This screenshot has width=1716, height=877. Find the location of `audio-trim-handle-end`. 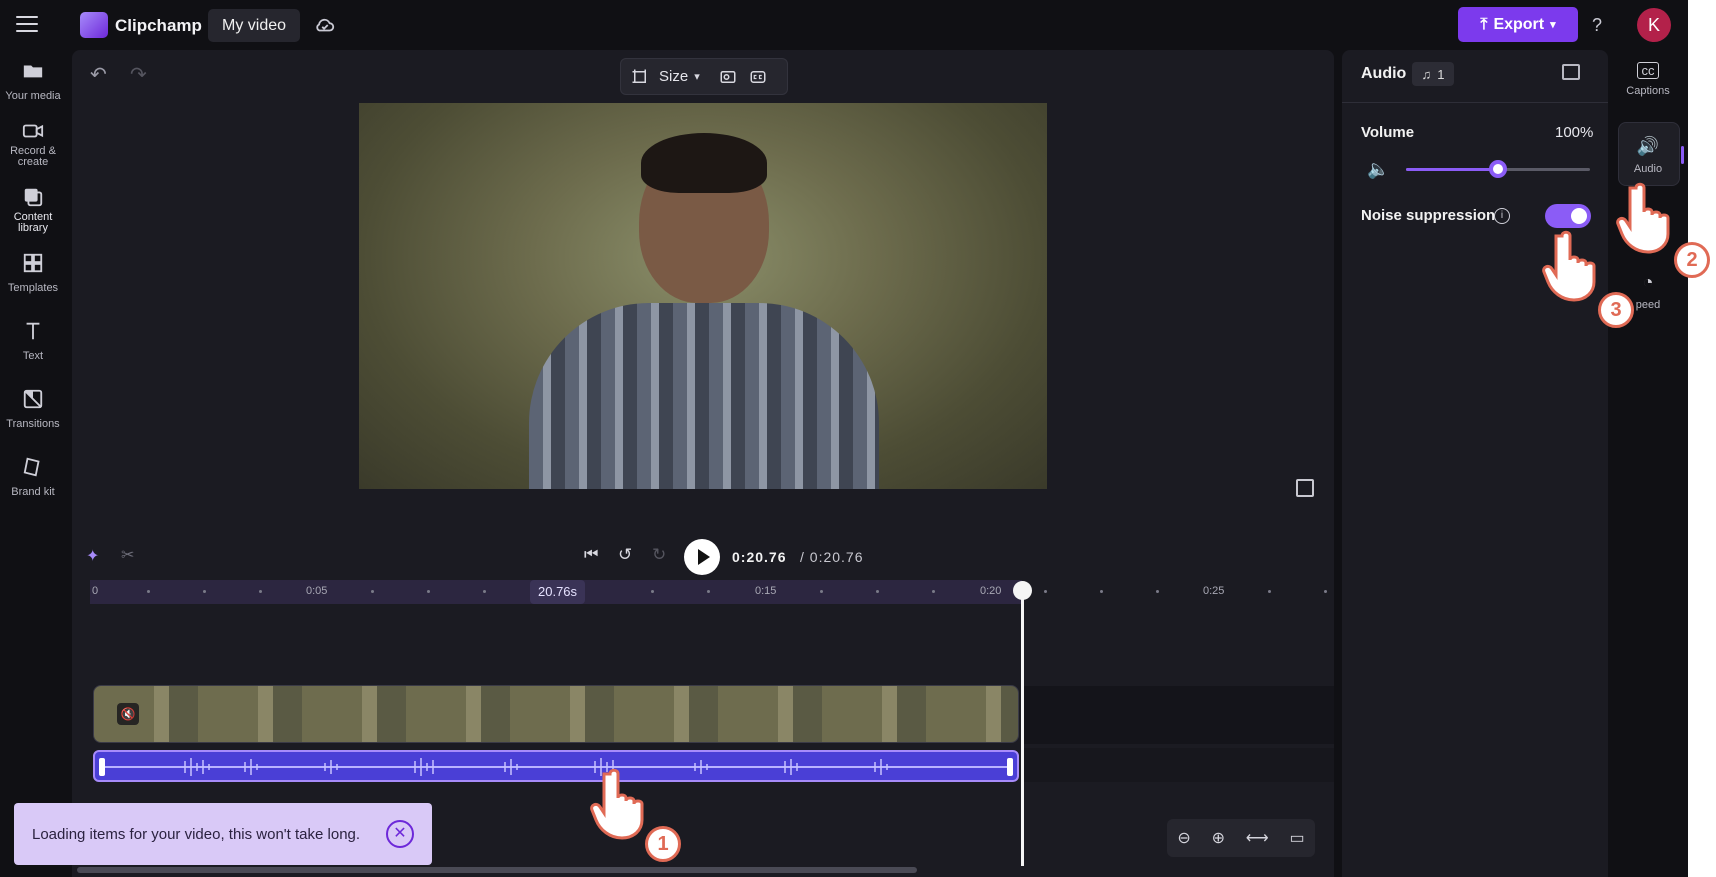

audio-trim-handle-end is located at coordinates (1010, 767).